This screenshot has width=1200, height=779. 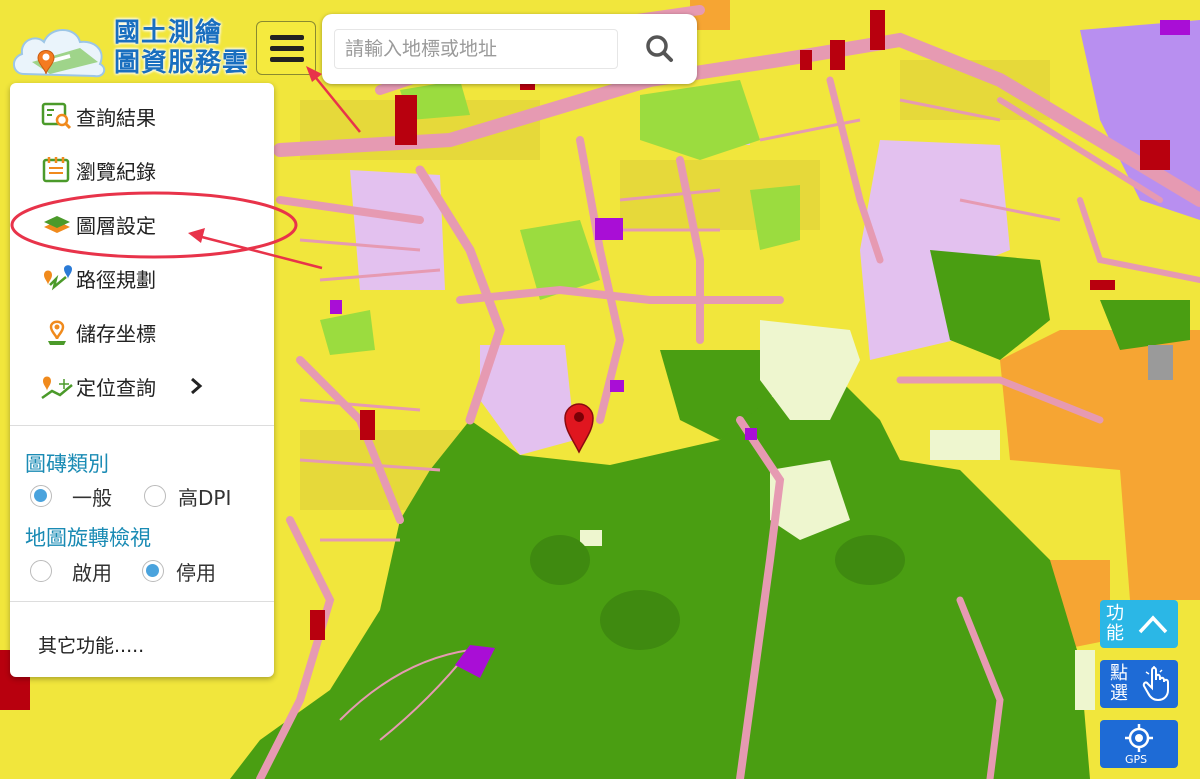 What do you see at coordinates (130, 496) in the screenshot?
I see `tile-type-options: 一般 高DPI` at bounding box center [130, 496].